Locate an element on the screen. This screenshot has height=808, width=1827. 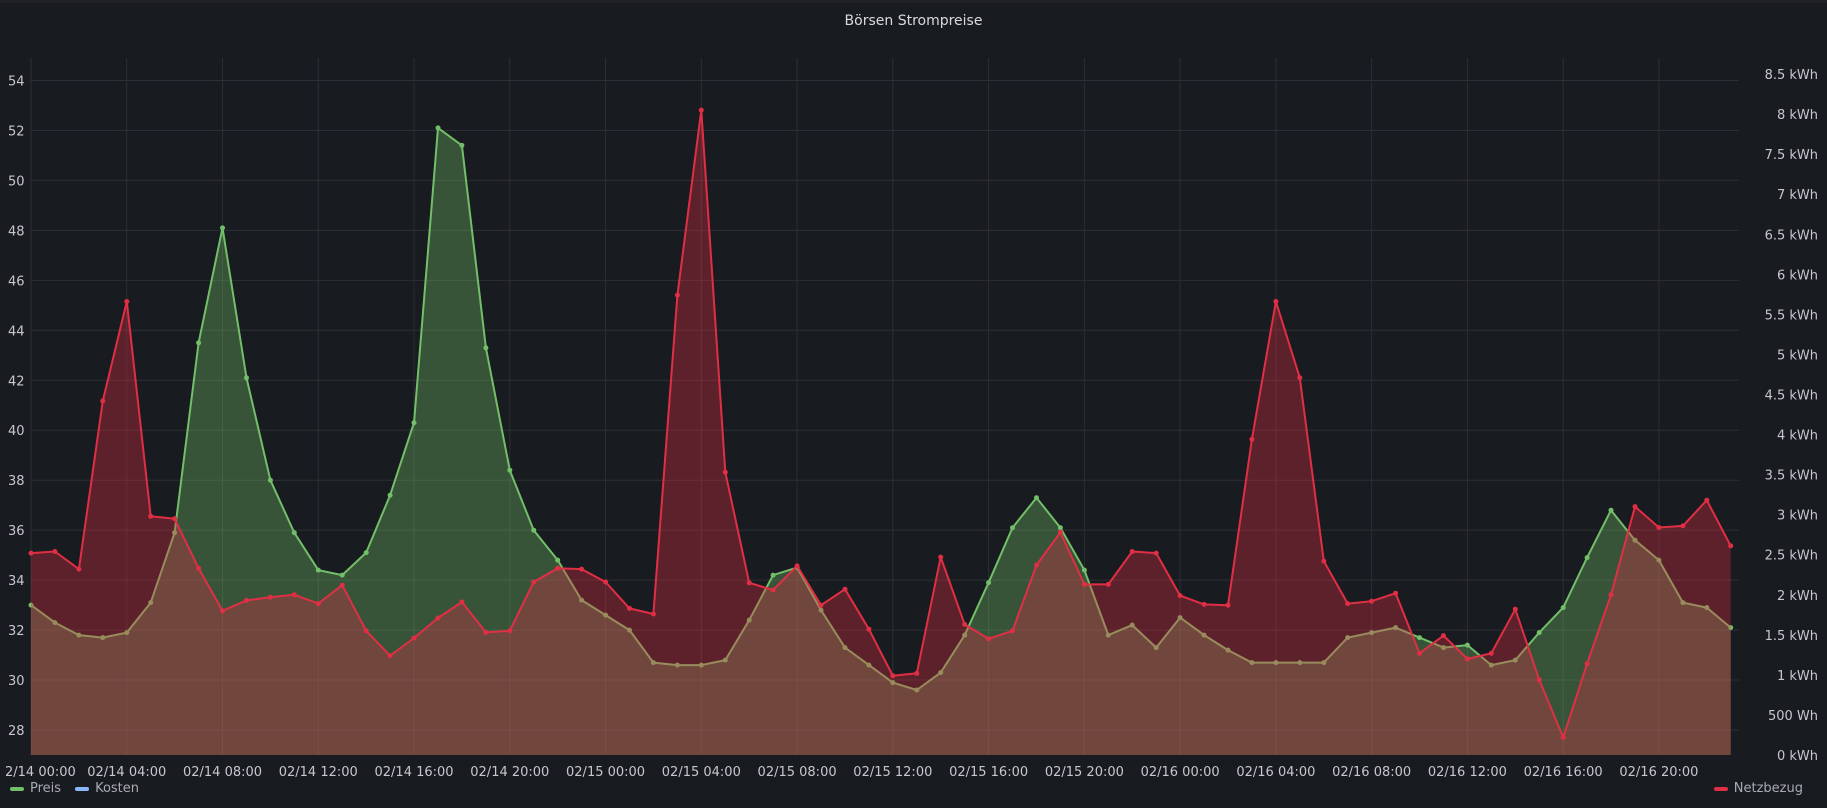
y-right-tick-label: 6.5 kWh is located at coordinates (1791, 235).